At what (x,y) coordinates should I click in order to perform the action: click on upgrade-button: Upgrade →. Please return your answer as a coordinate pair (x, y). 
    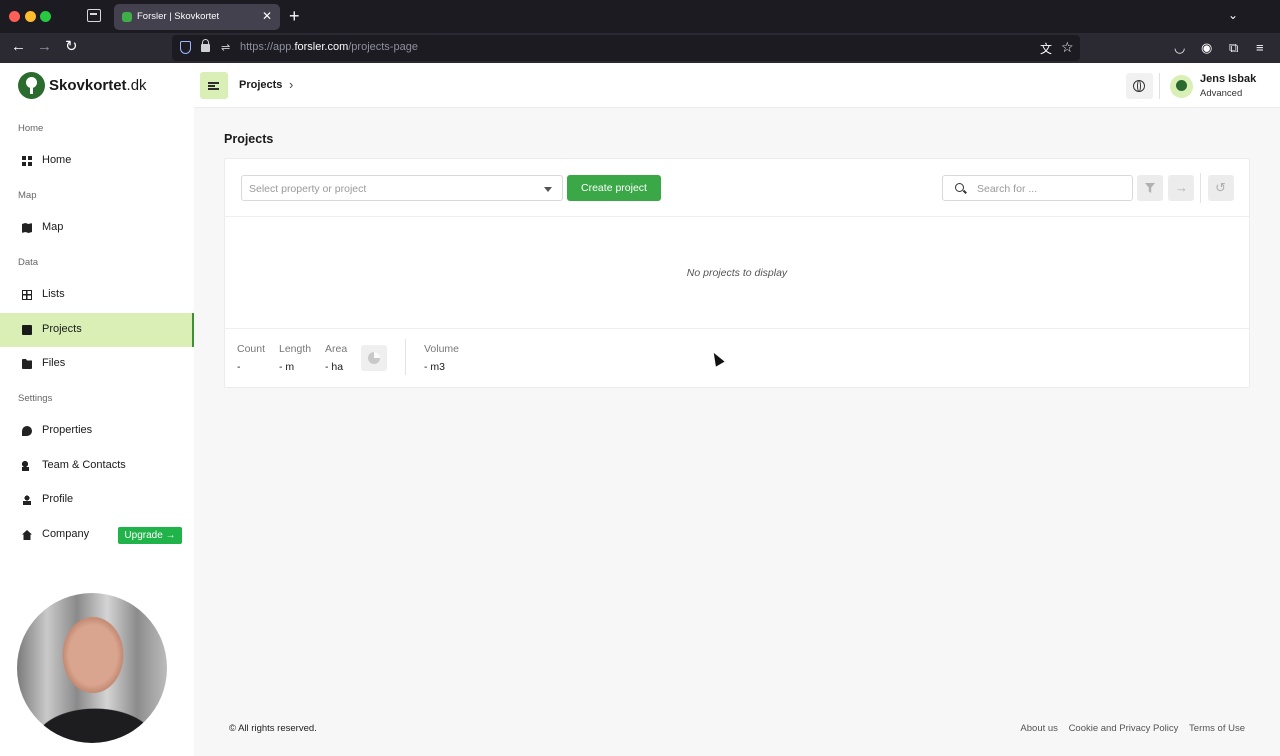
    Looking at the image, I should click on (150, 535).